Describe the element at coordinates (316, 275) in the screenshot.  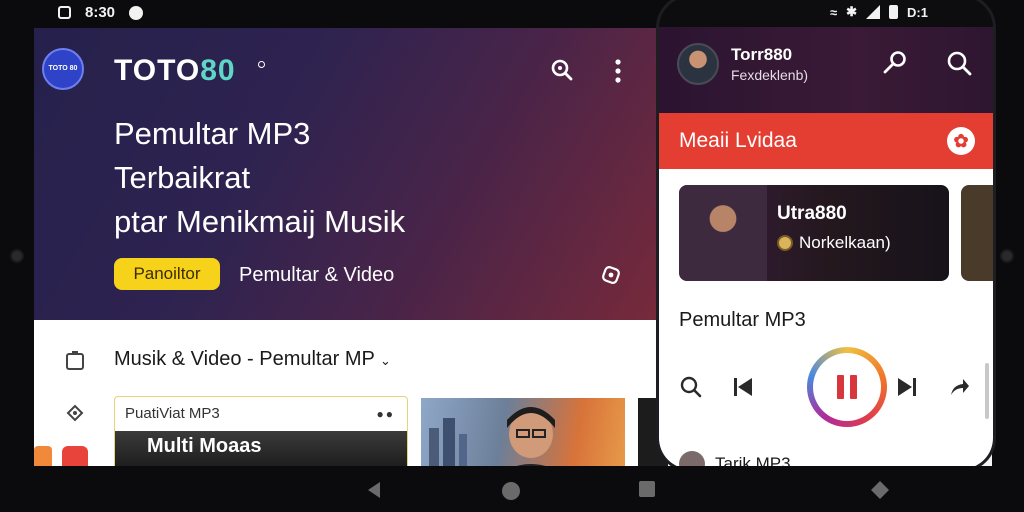
I see `hero-cta-subtitle: Pemultar & Video` at that location.